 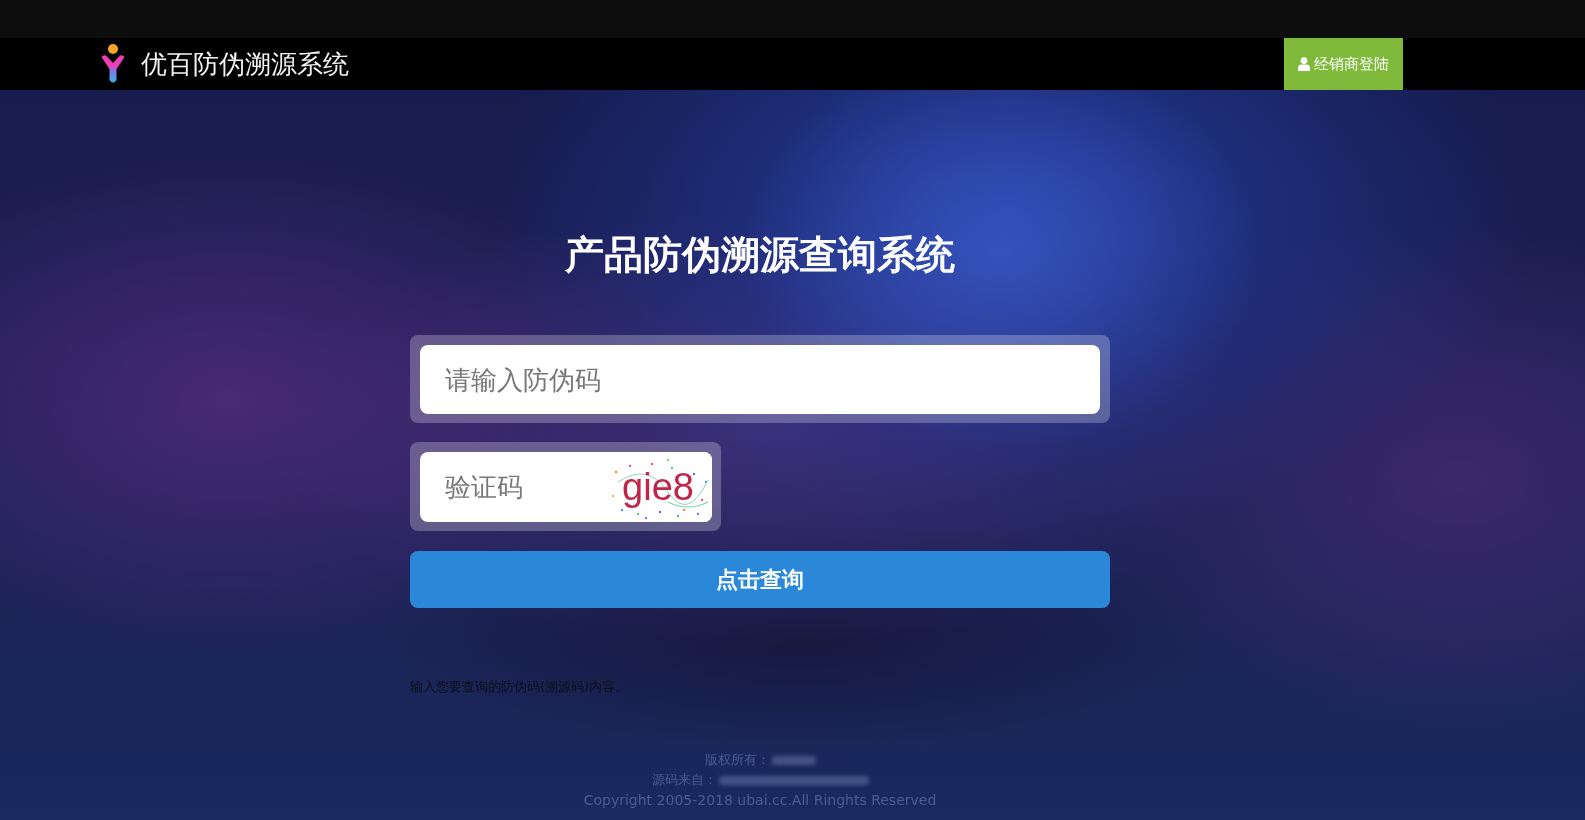 I want to click on logo-icon, so click(x=113, y=64).